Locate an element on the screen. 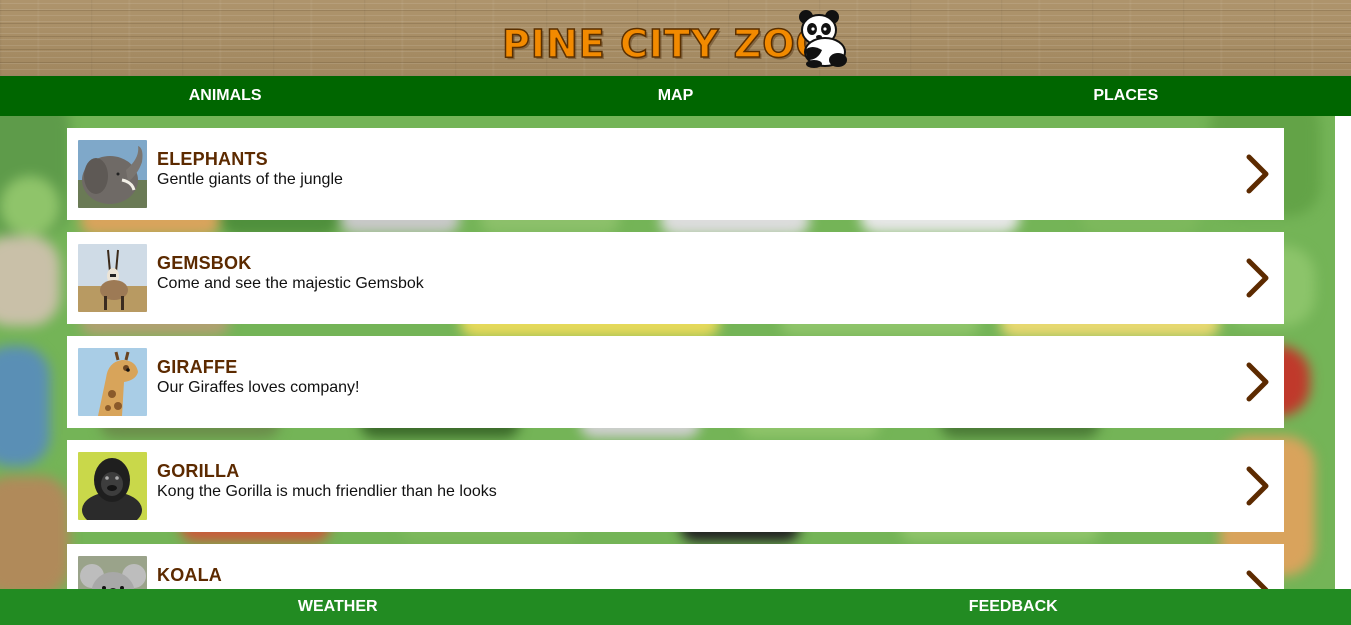 The width and height of the screenshot is (1351, 625). list-item-giraffe: GIRAFFE Our Giraffes loves company! is located at coordinates (675, 382).